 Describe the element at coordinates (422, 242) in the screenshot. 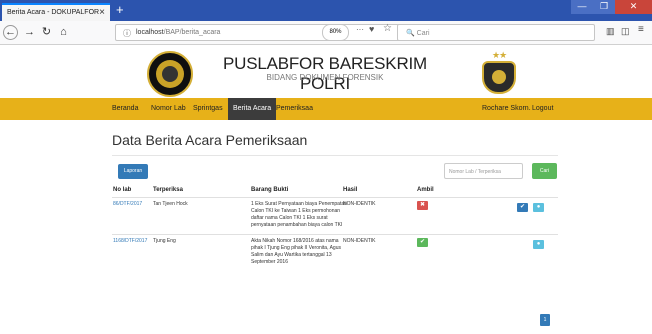

I see `taken-check-icon: ✔` at that location.